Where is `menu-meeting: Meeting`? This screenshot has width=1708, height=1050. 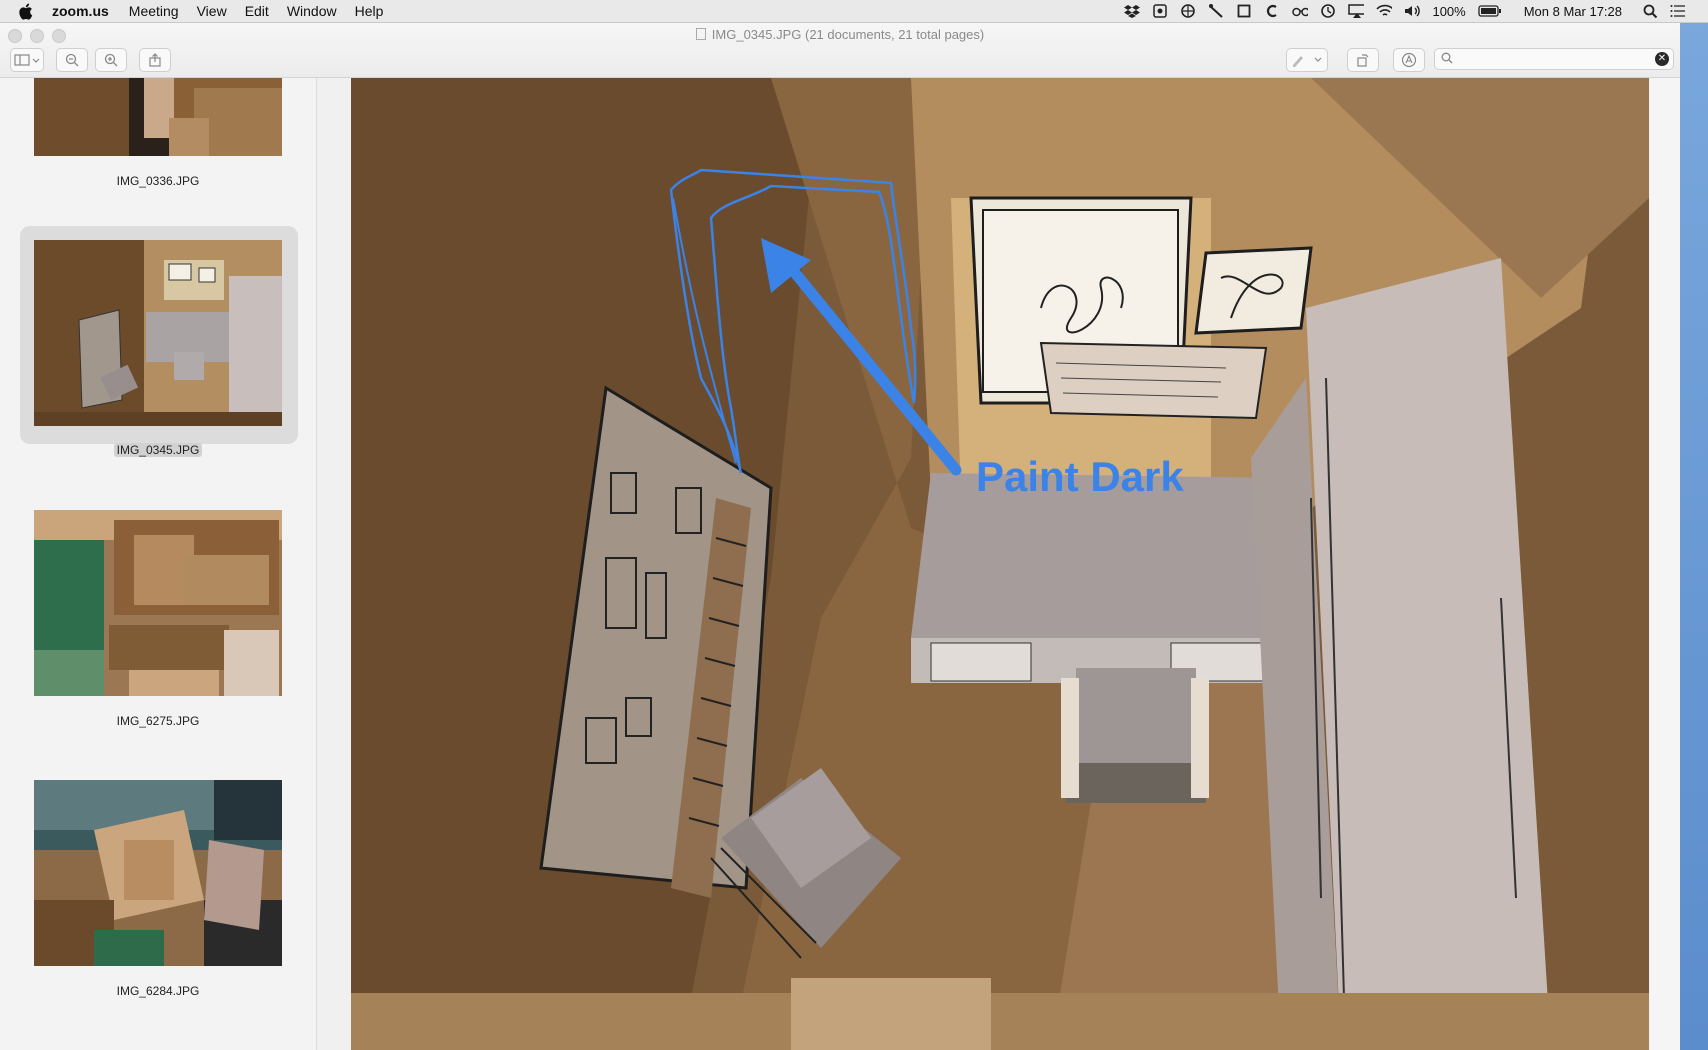
menu-meeting: Meeting is located at coordinates (154, 11).